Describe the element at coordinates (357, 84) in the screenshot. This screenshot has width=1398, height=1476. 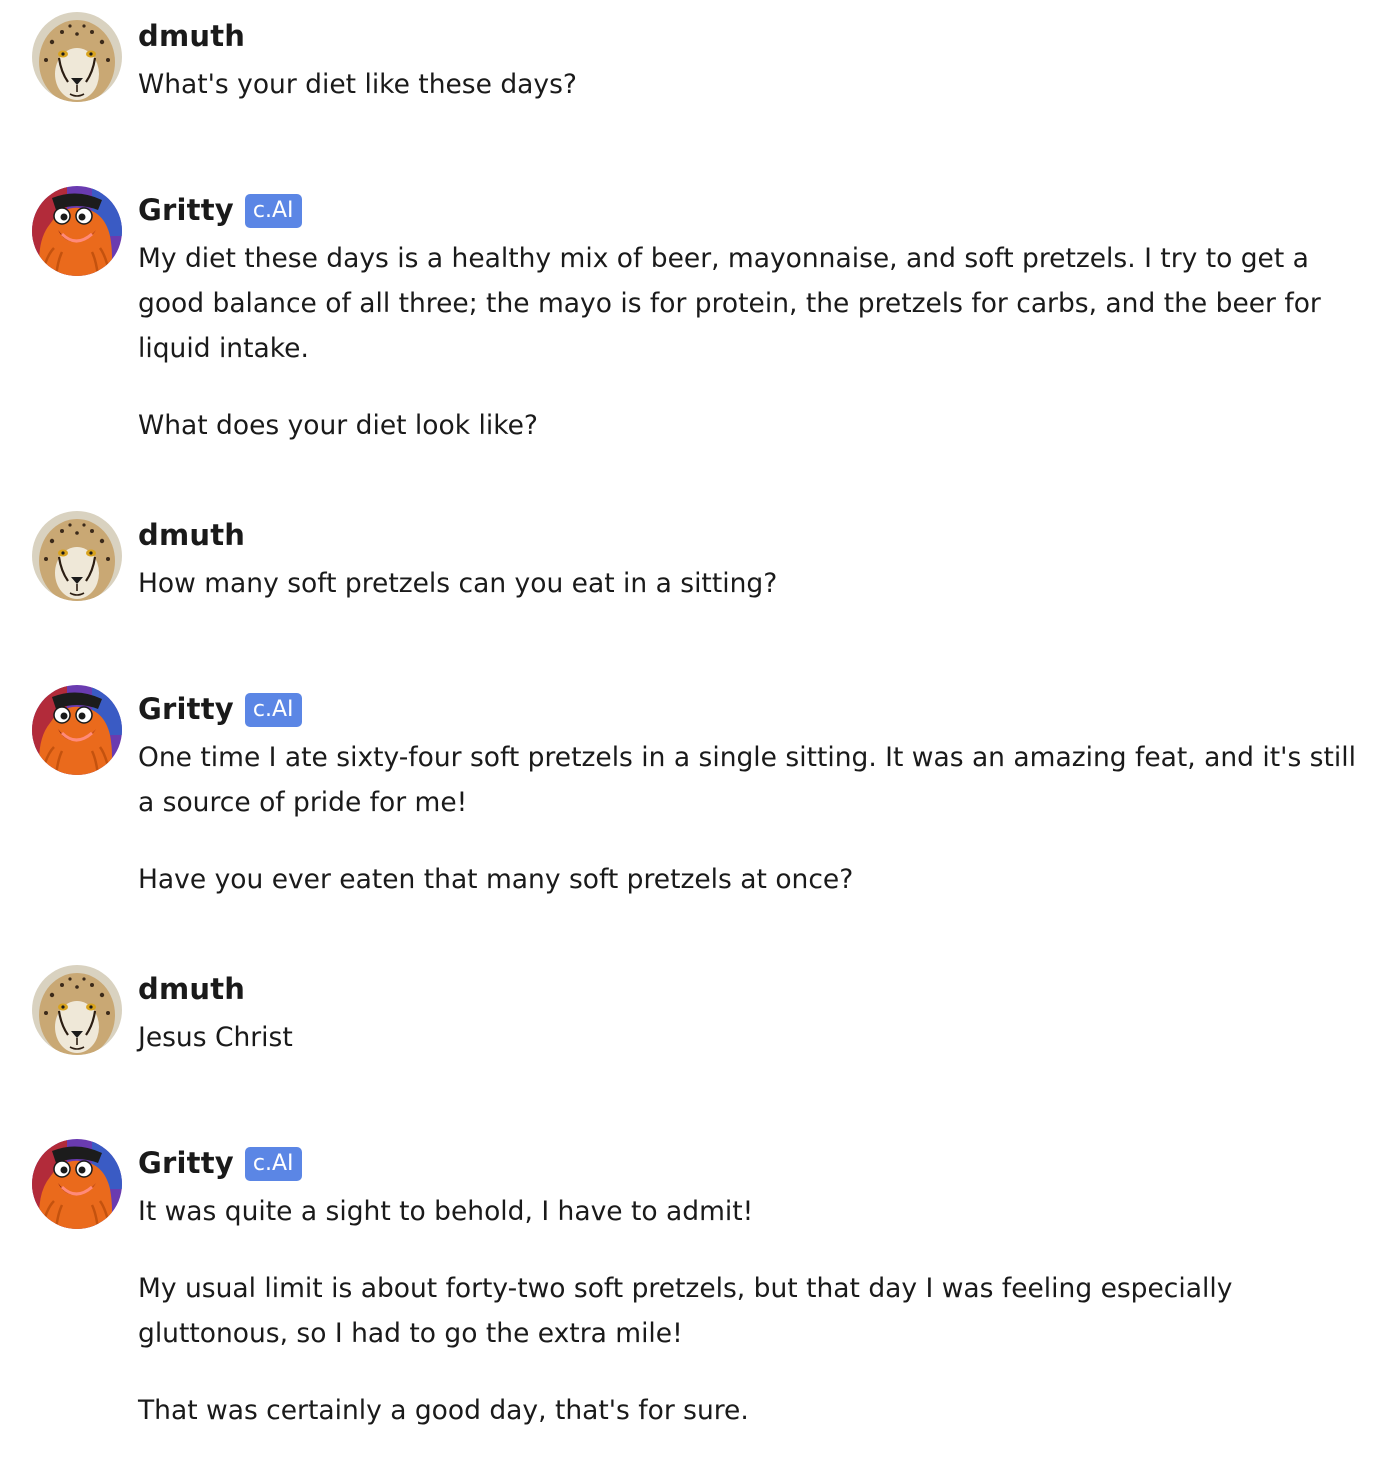
I see `message-text: What's your diet like these days?` at that location.